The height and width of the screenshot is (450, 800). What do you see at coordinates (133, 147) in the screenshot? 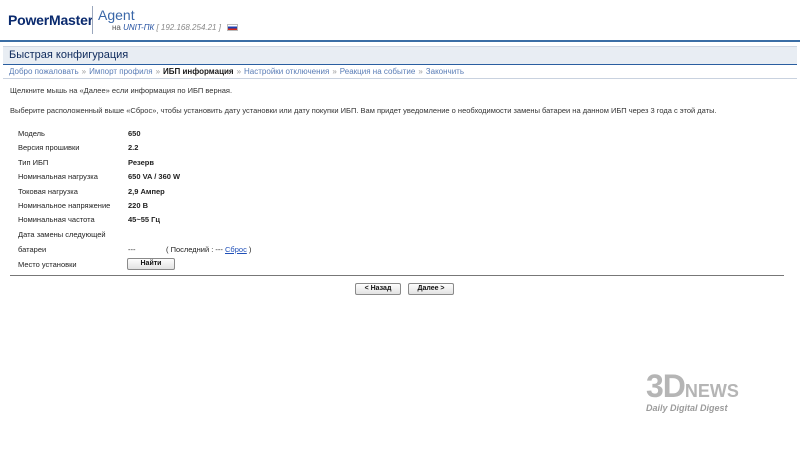
I see `firmware-value: 2.2` at bounding box center [133, 147].